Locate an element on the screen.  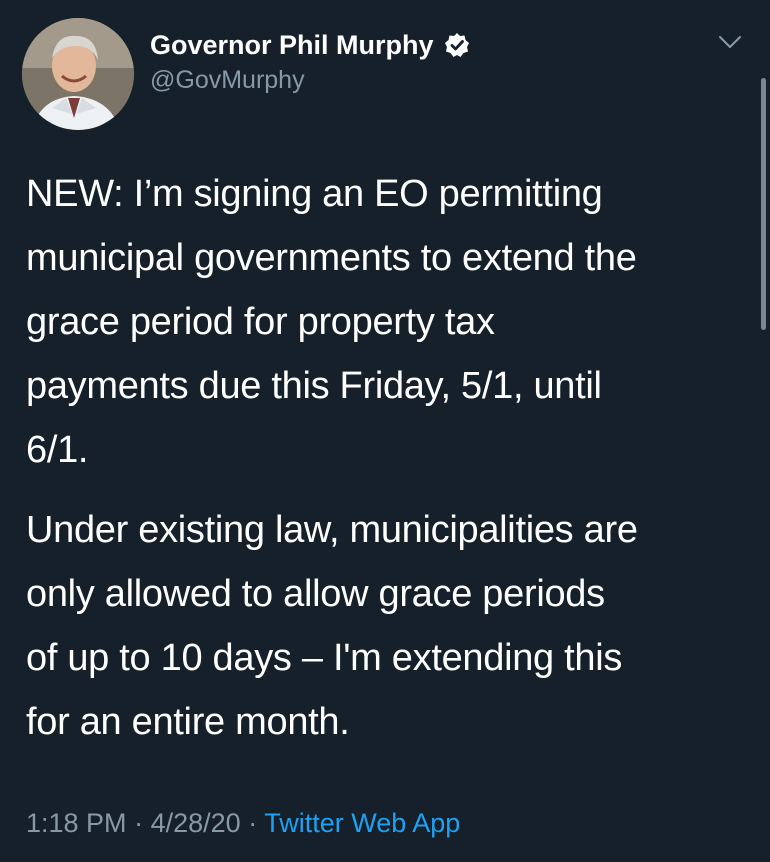
author-name-row: Governor Phil Murphy is located at coordinates (310, 45).